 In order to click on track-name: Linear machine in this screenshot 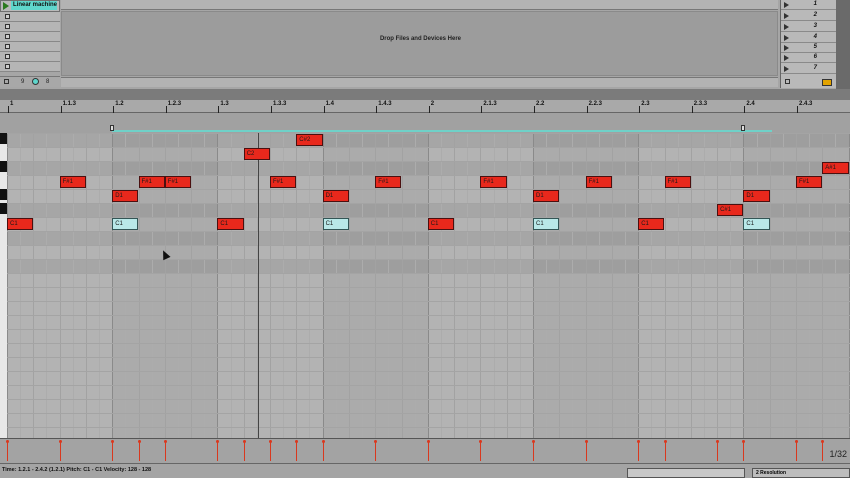, I will do `click(34, 5)`.